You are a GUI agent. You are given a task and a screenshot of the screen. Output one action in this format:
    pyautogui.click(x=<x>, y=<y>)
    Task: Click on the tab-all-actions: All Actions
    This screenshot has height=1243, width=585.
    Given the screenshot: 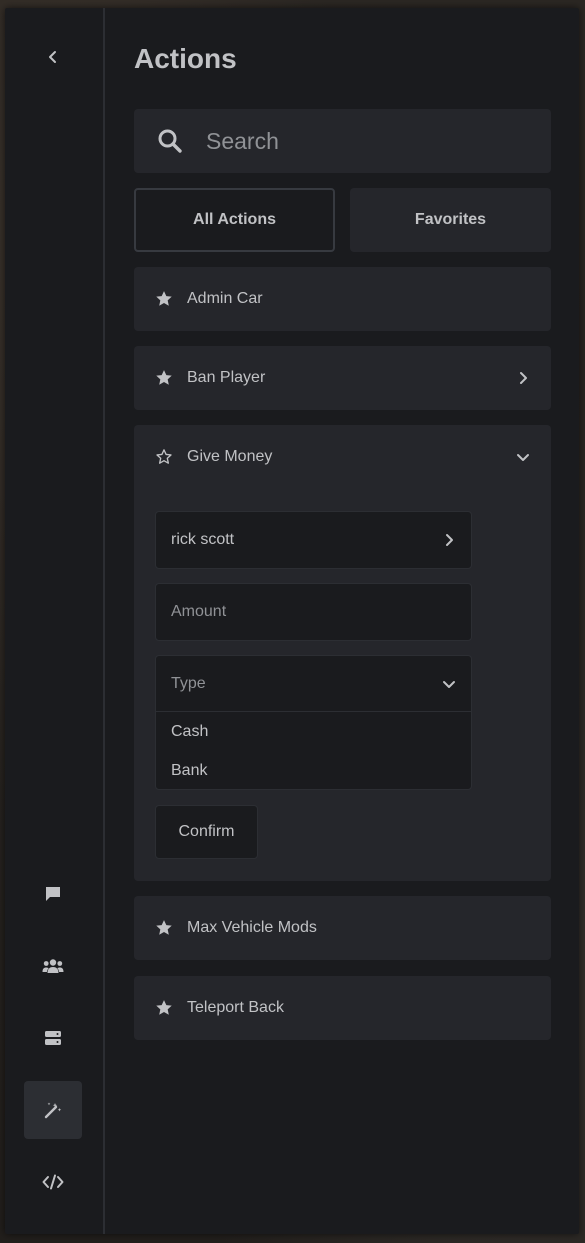 What is the action you would take?
    pyautogui.click(x=234, y=220)
    